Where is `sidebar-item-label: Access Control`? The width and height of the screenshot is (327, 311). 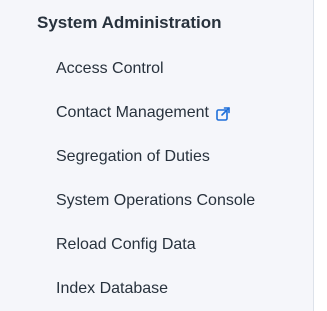
sidebar-item-label: Access Control is located at coordinates (110, 68).